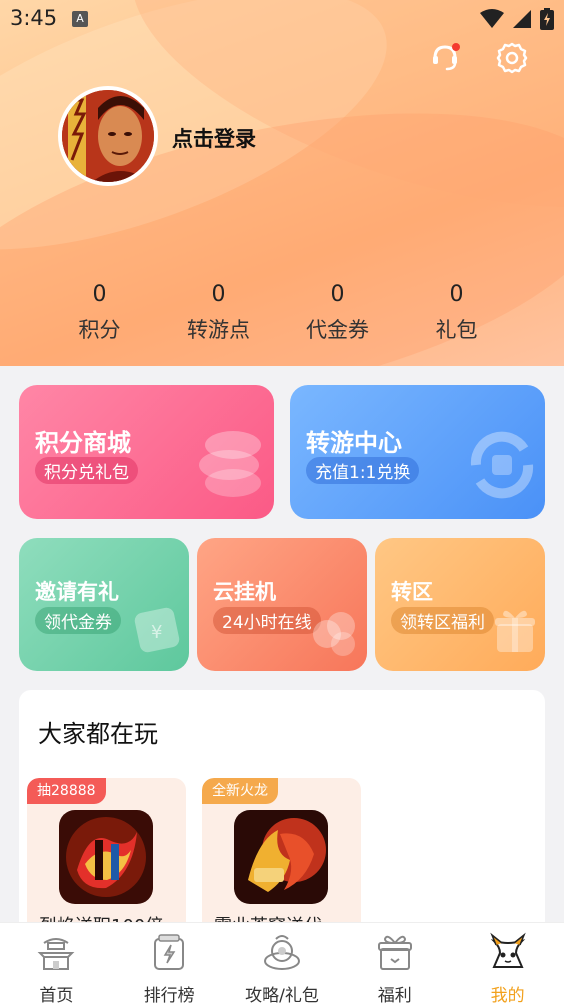  I want to click on stat-label: 转游点, so click(218, 330).